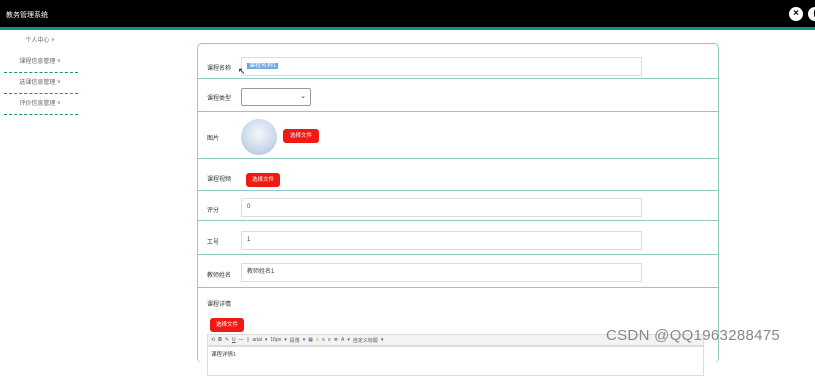 This screenshot has height=376, width=815. What do you see at coordinates (301, 136) in the screenshot?
I see `image-file-button: 选择文件` at bounding box center [301, 136].